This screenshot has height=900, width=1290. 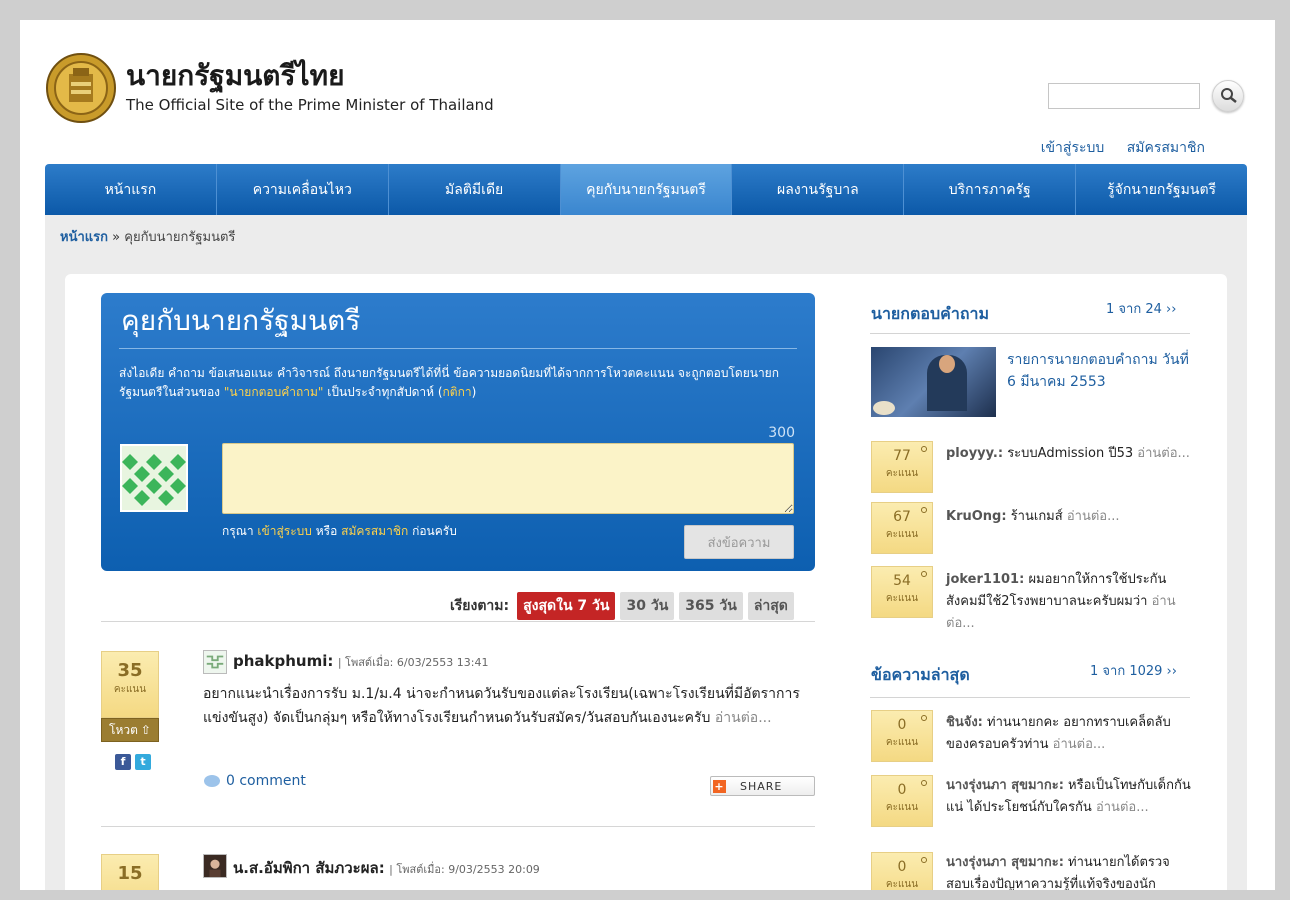 I want to click on pm-answers-link: "นายกตอบคำถาม", so click(x=274, y=392).